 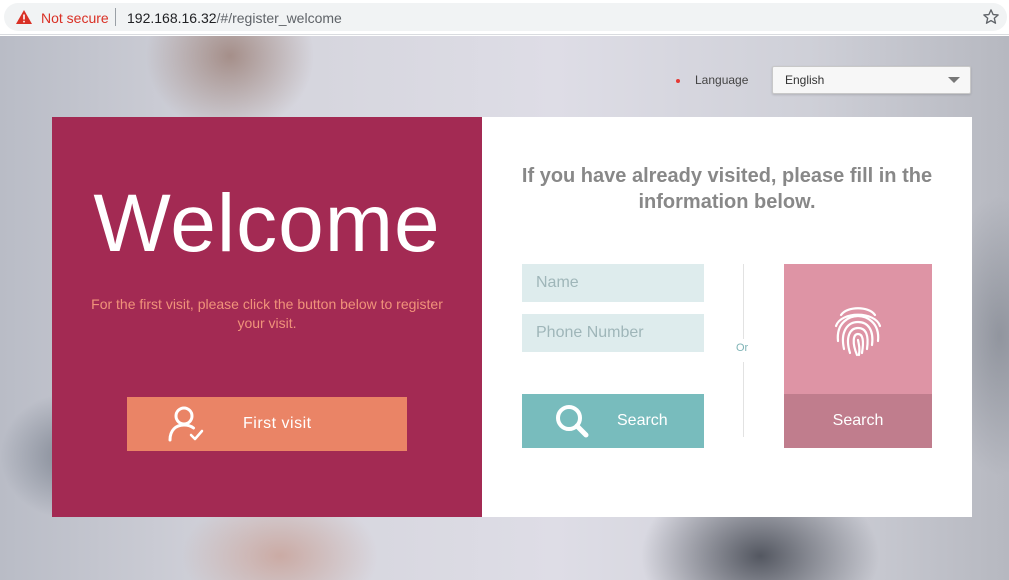 I want to click on caret-down-icon, so click(x=954, y=80).